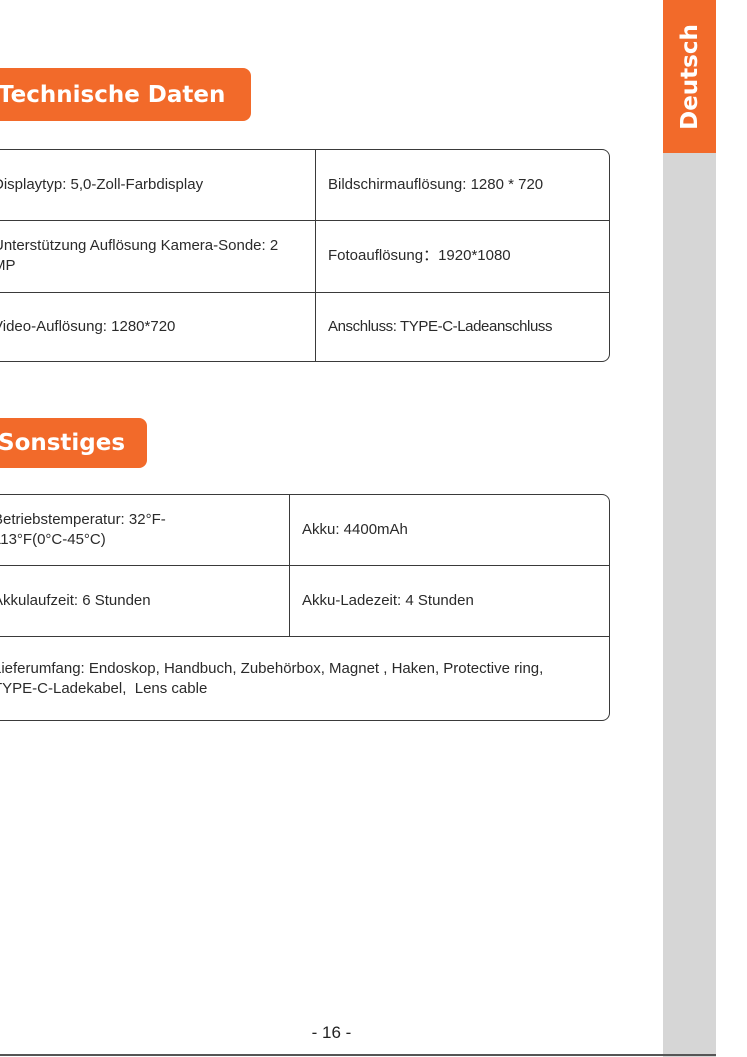  Describe the element at coordinates (75, 600) in the screenshot. I see `table-cell: Akkulaufzeit: 6 Stunden` at that location.